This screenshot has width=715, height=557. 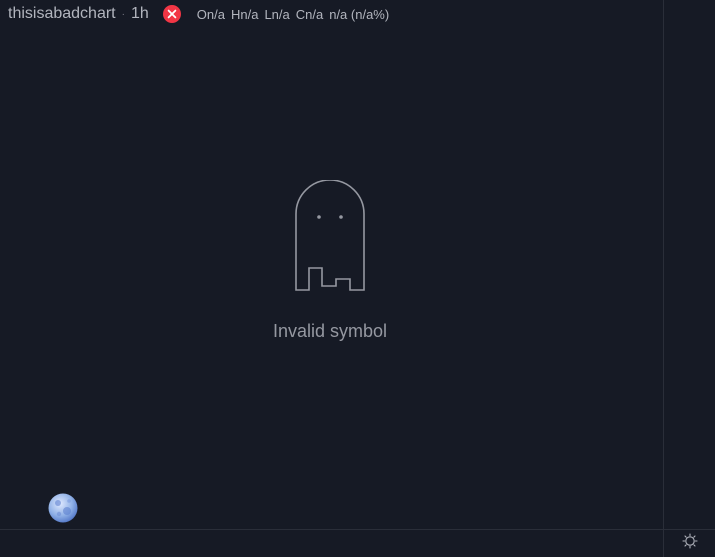 What do you see at coordinates (309, 14) in the screenshot?
I see `ohlc-close: Cn/a` at bounding box center [309, 14].